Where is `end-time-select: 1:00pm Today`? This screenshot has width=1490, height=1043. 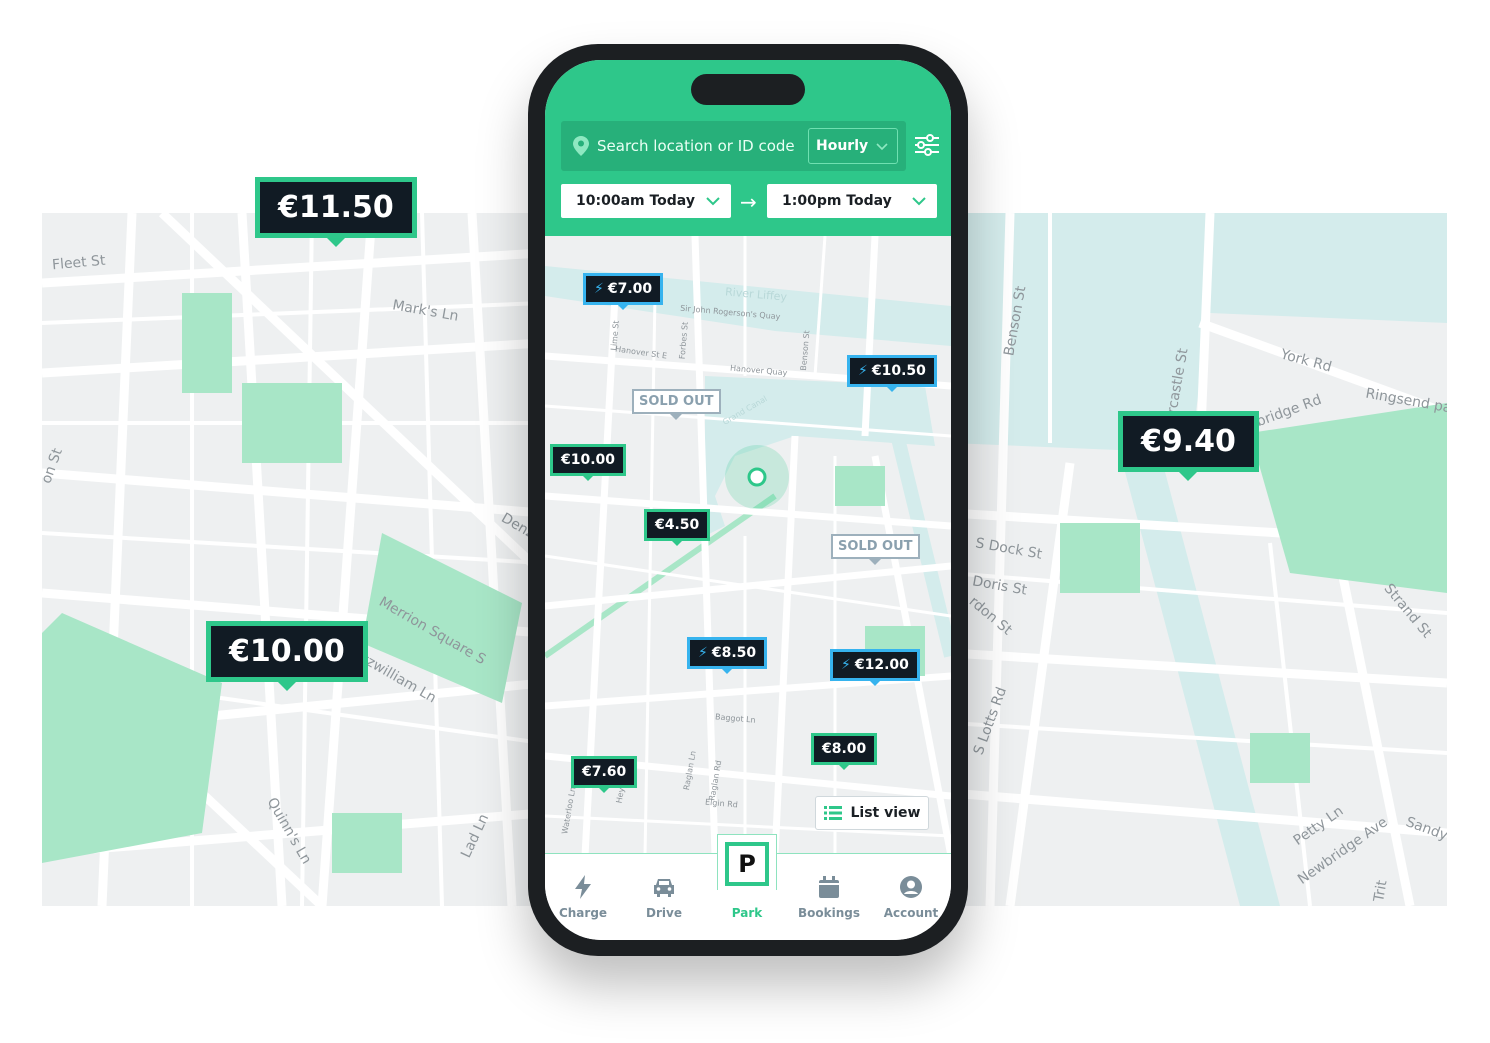
end-time-select: 1:00pm Today is located at coordinates (852, 201).